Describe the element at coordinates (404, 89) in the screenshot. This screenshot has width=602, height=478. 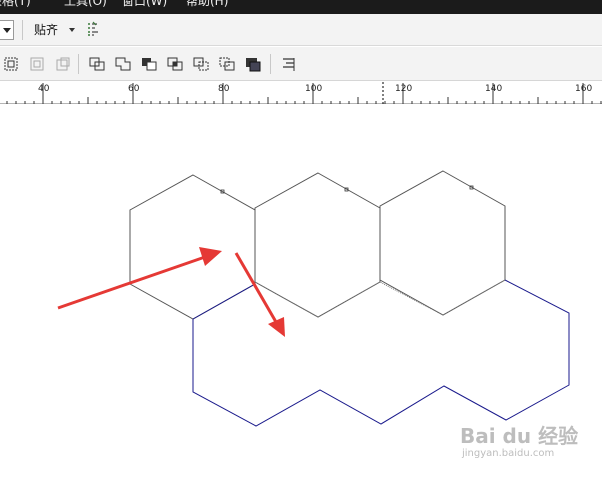
I see `ruler-label-120: 120` at that location.